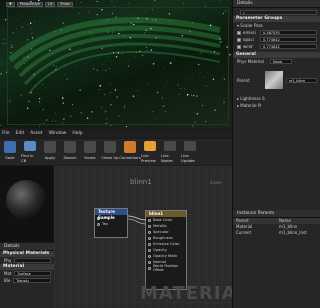 This screenshot has width=320, height=308. What do you see at coordinates (141, 182) in the screenshot?
I see `graph-title: blinn1` at bounding box center [141, 182].